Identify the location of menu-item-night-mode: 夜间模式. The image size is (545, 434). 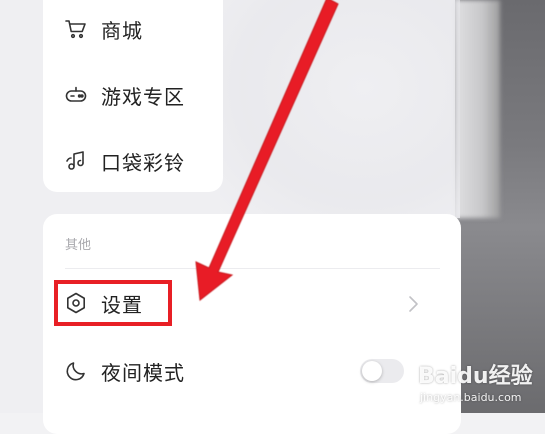
(124, 371).